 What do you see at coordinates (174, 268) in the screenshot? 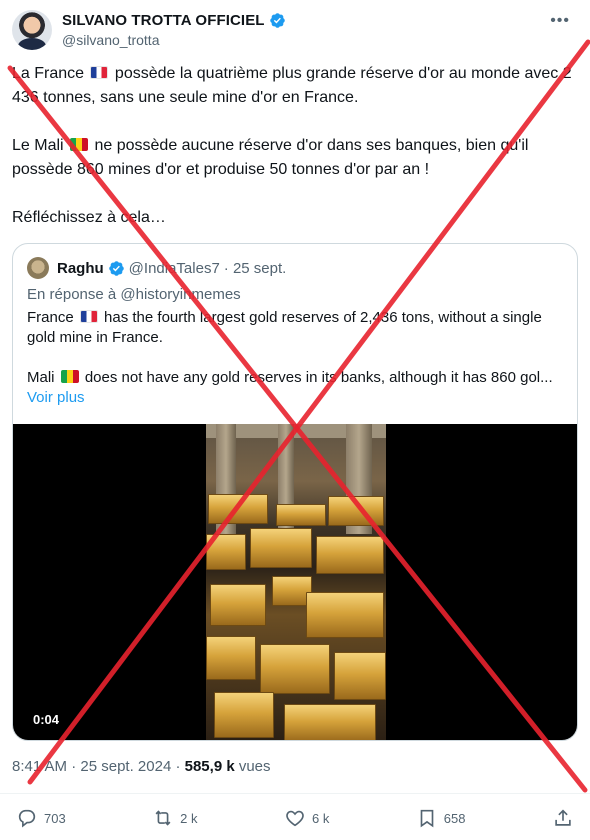
I see `quoted-handle: @IndiaTales7` at bounding box center [174, 268].